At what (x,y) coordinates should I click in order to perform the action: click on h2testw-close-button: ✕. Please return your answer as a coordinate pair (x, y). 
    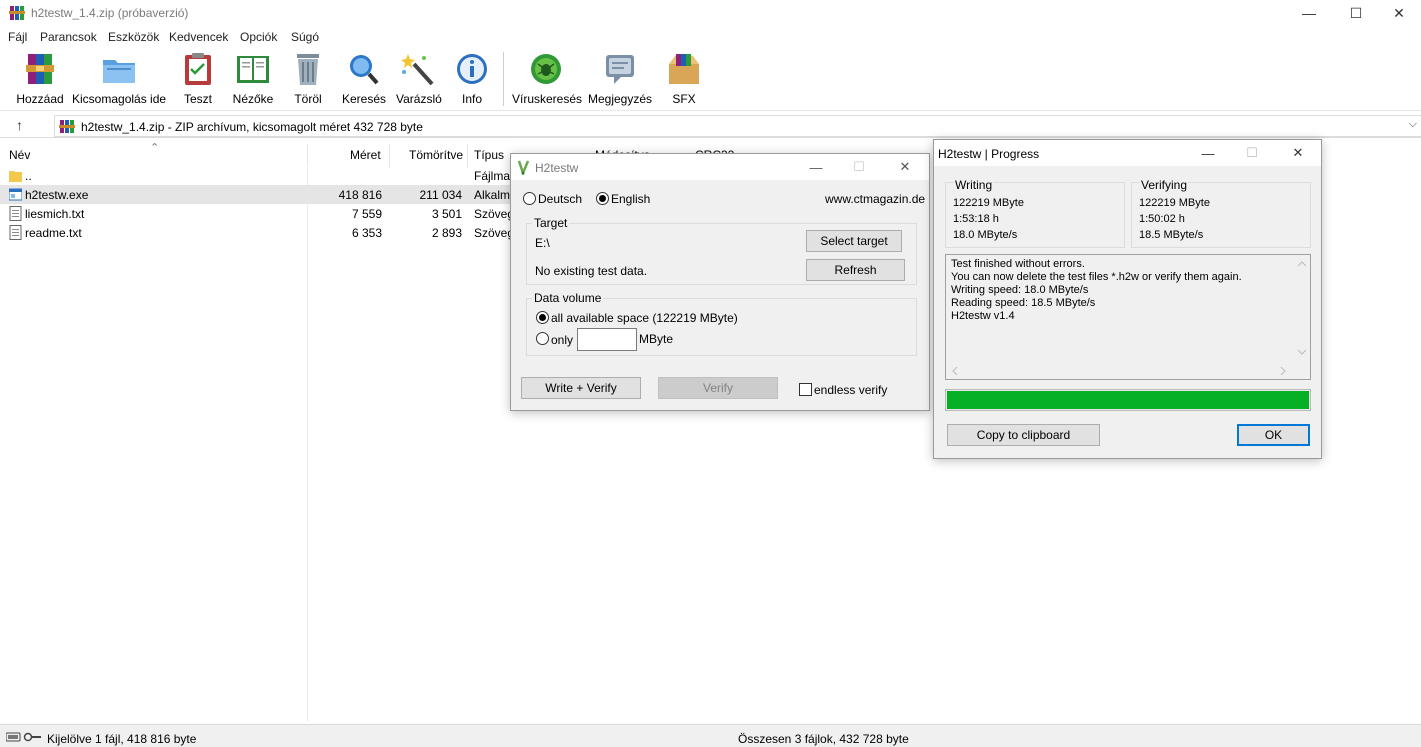
    Looking at the image, I should click on (905, 167).